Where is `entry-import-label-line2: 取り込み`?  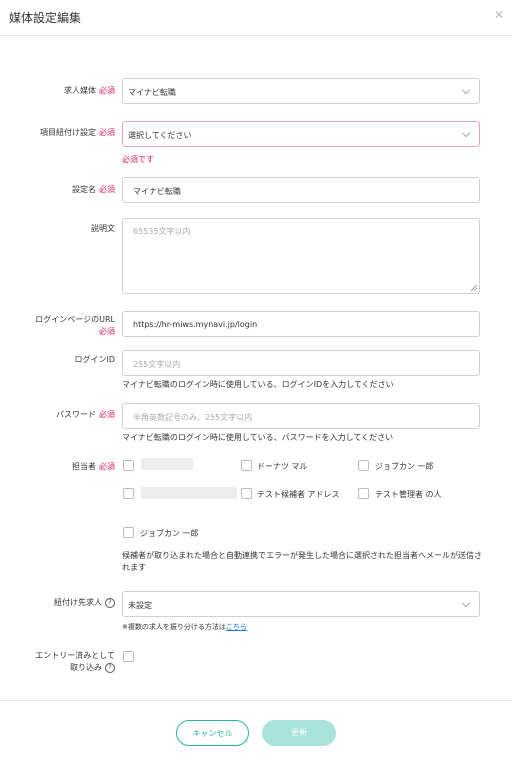
entry-import-label-line2: 取り込み is located at coordinates (86, 667).